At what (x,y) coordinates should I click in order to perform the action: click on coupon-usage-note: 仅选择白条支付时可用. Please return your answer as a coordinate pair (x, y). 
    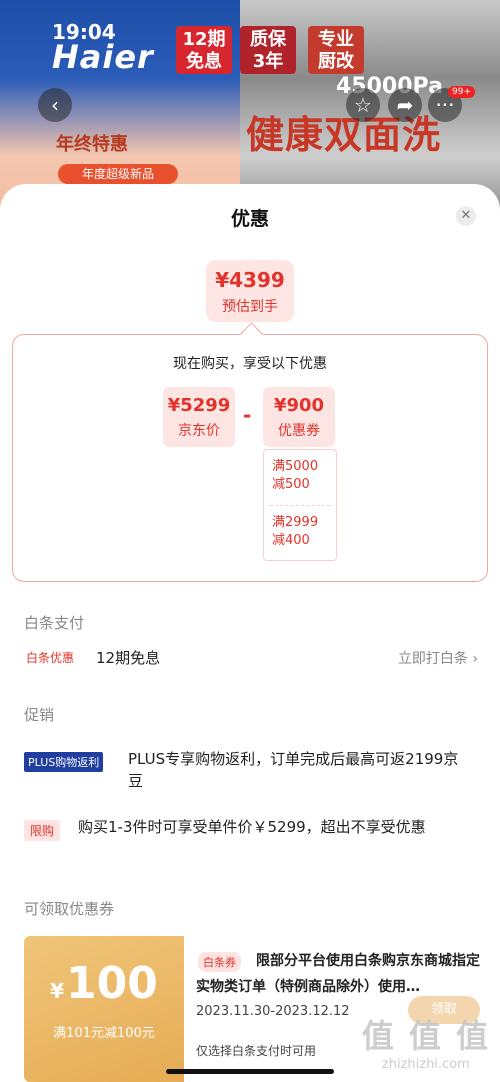
    Looking at the image, I should click on (256, 1051).